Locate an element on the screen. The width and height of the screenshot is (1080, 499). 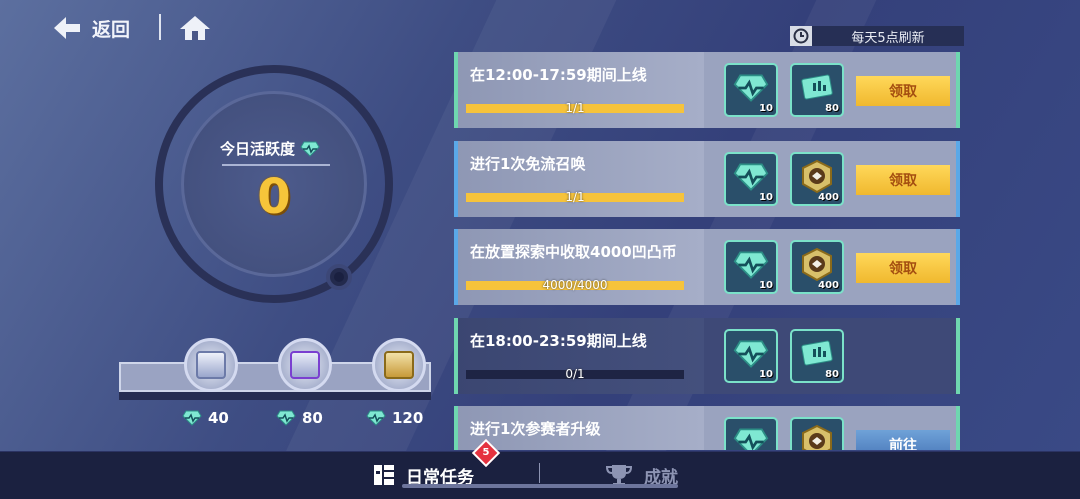
tab-achievements: 成就 is located at coordinates (641, 475).